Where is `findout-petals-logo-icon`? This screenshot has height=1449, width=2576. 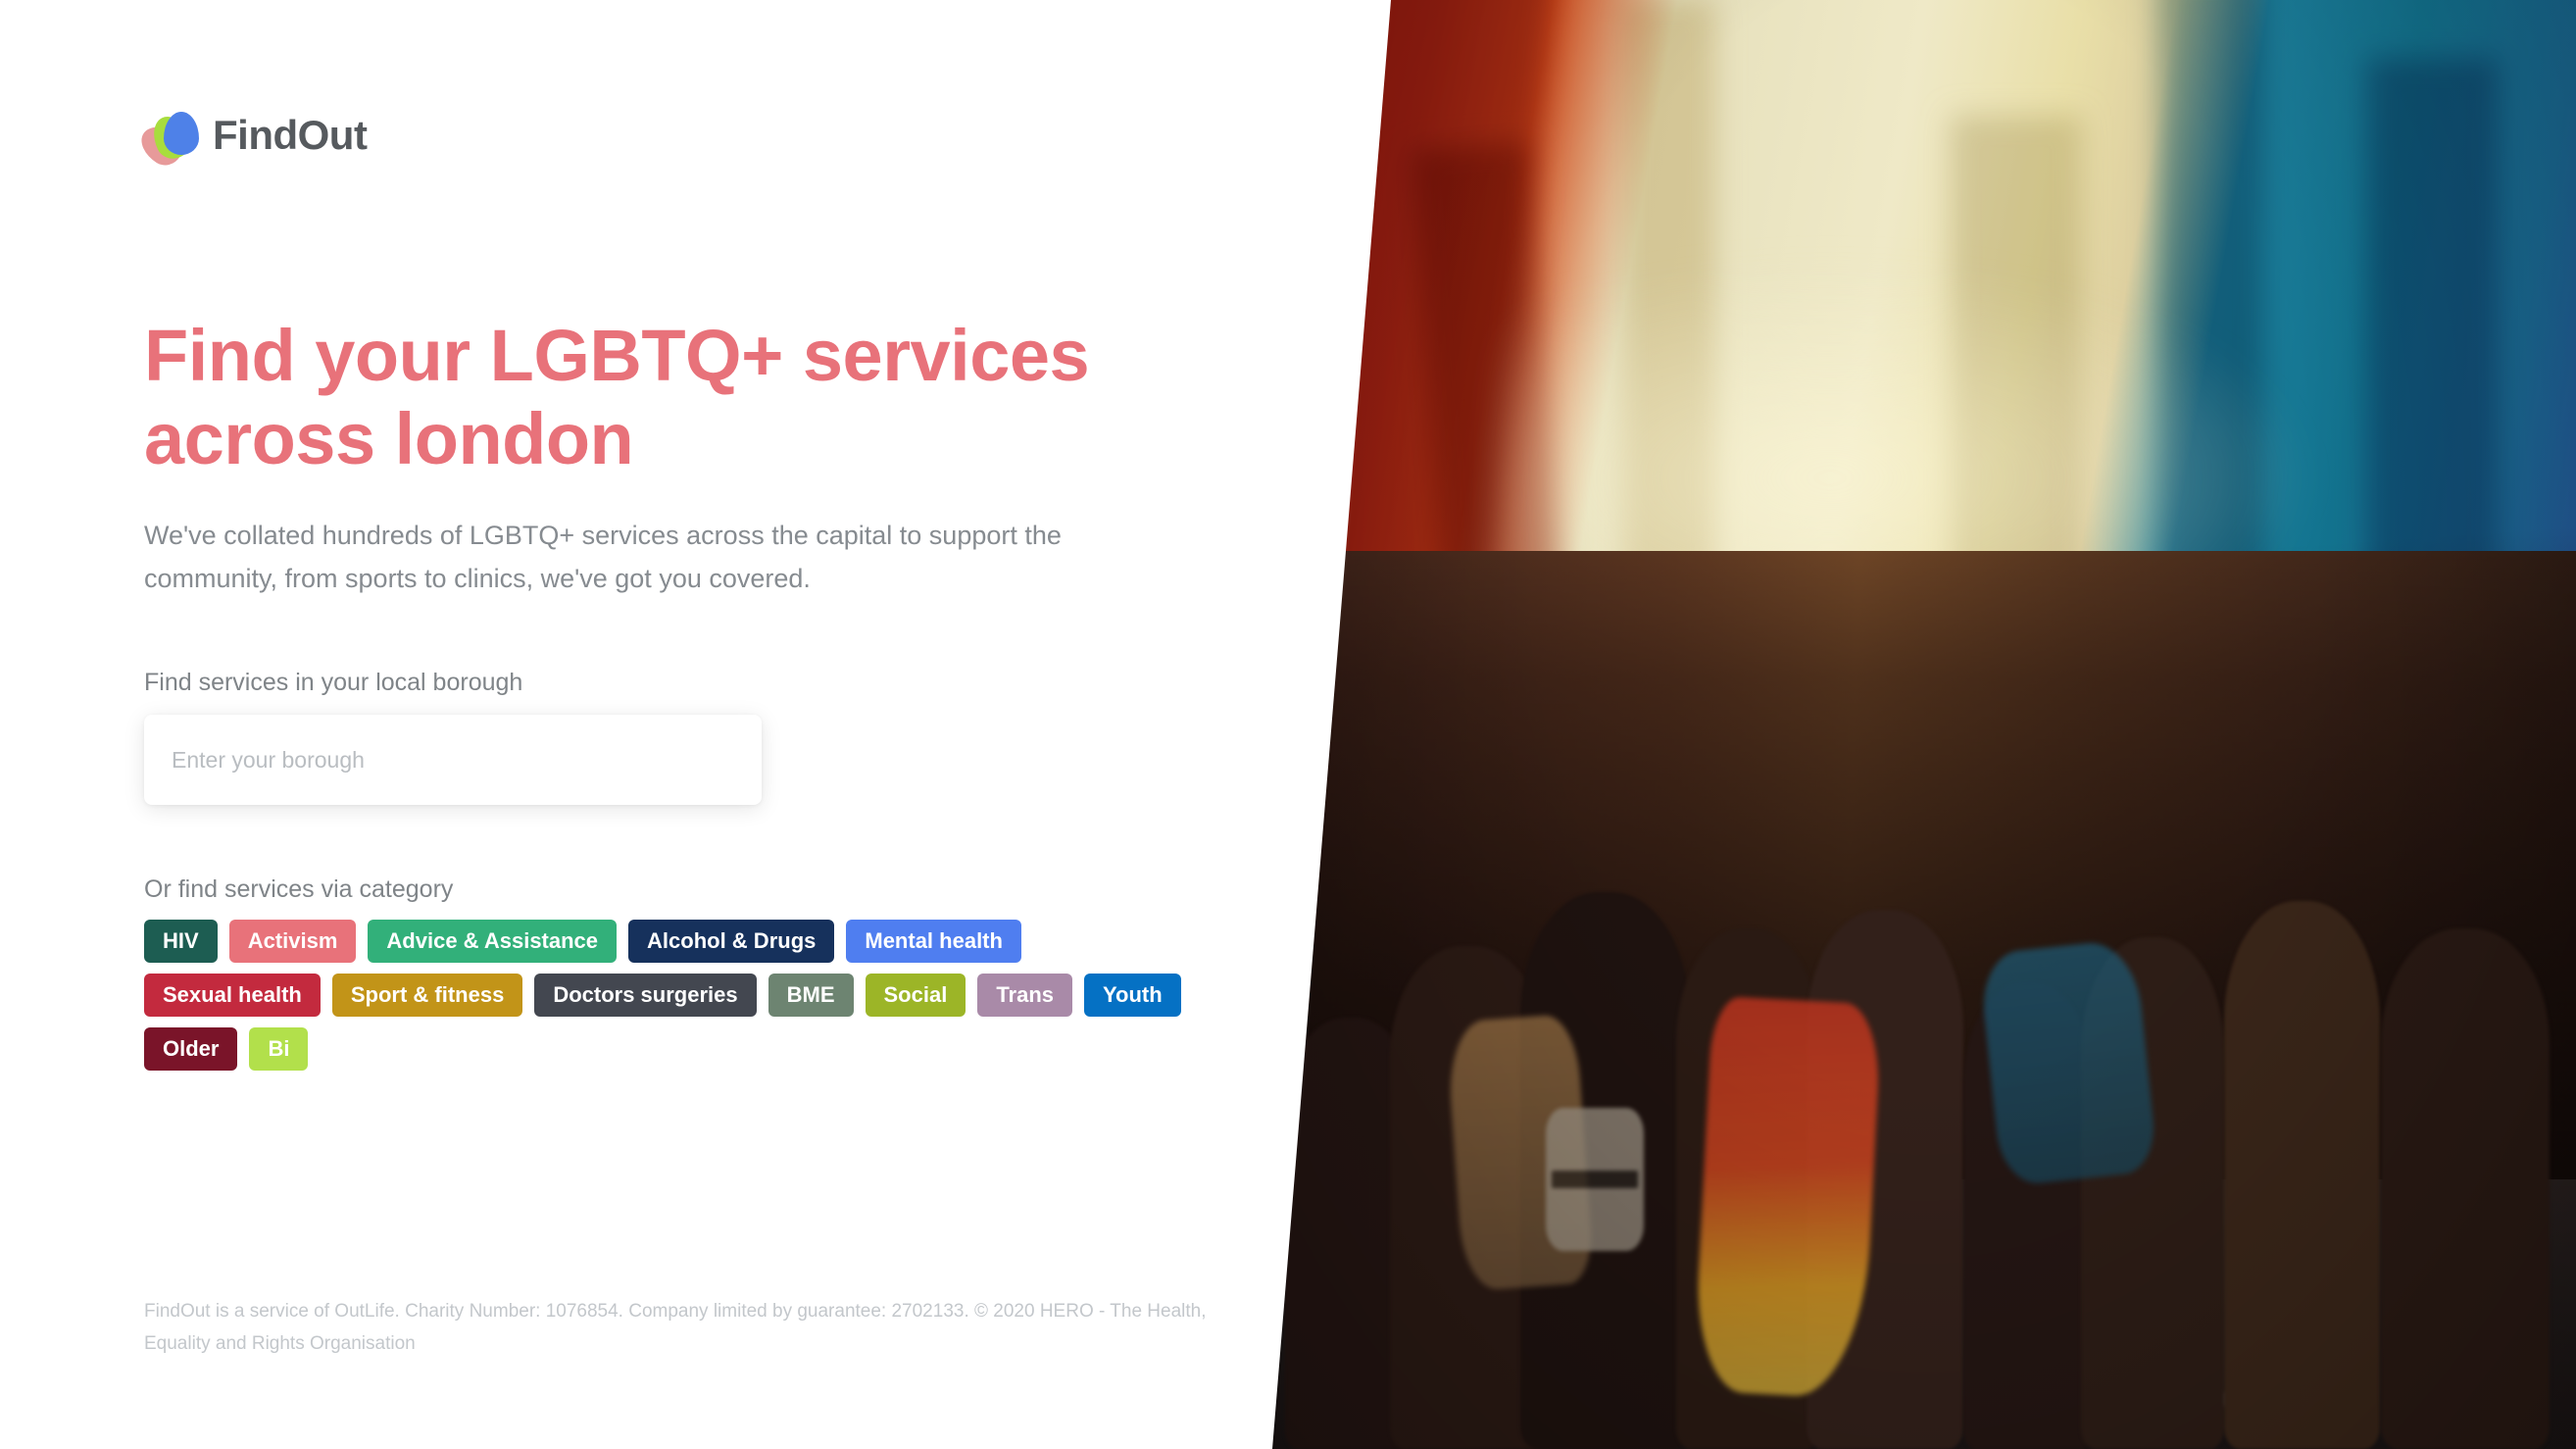
findout-petals-logo-icon is located at coordinates (166, 141).